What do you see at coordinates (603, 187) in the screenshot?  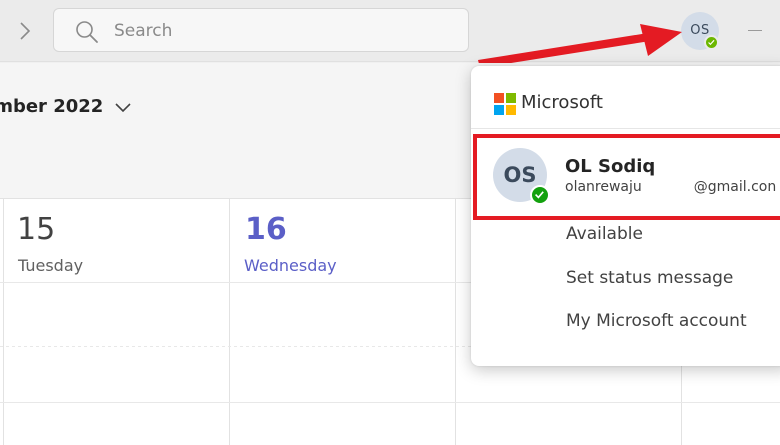 I see `email-user: olanrewaju` at bounding box center [603, 187].